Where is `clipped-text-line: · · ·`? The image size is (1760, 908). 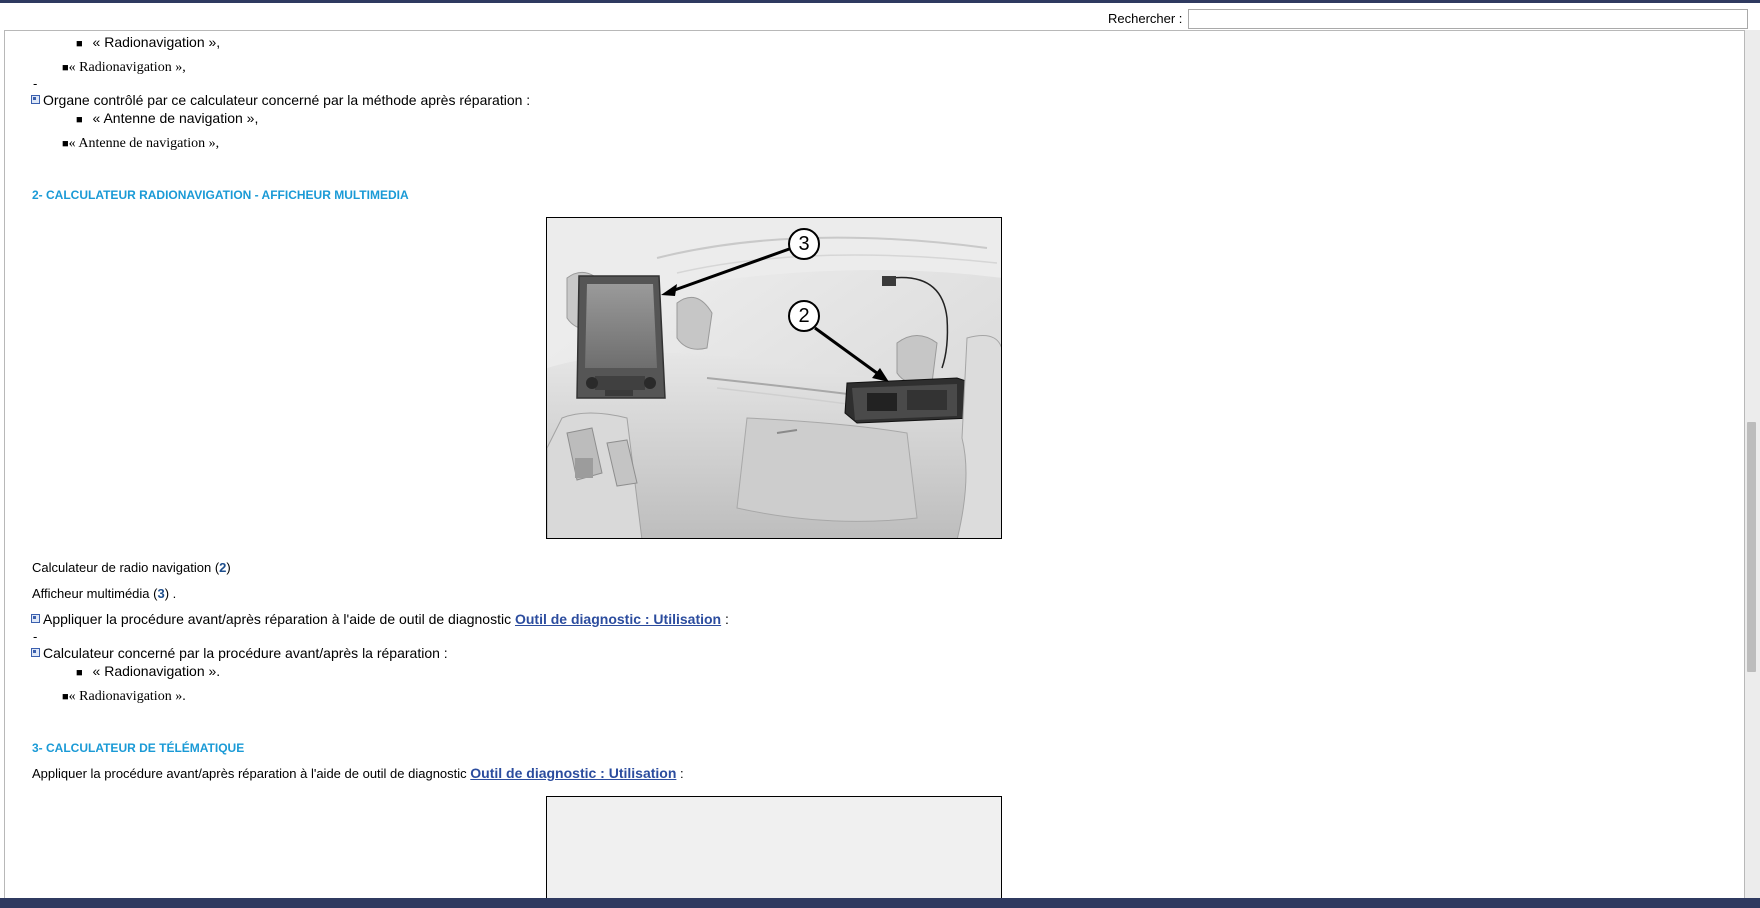
clipped-text-line: · · · is located at coordinates (314, 32).